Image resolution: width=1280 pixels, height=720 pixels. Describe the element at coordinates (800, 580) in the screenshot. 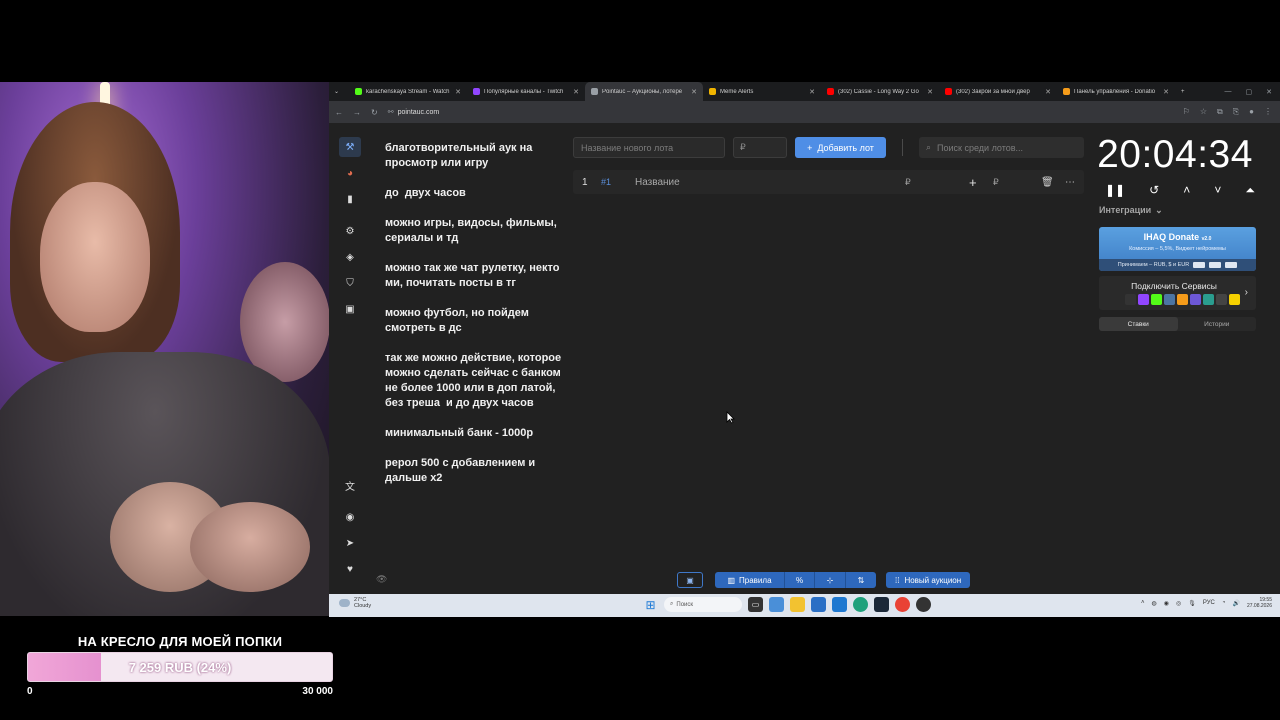

I see `percent-button: %` at that location.